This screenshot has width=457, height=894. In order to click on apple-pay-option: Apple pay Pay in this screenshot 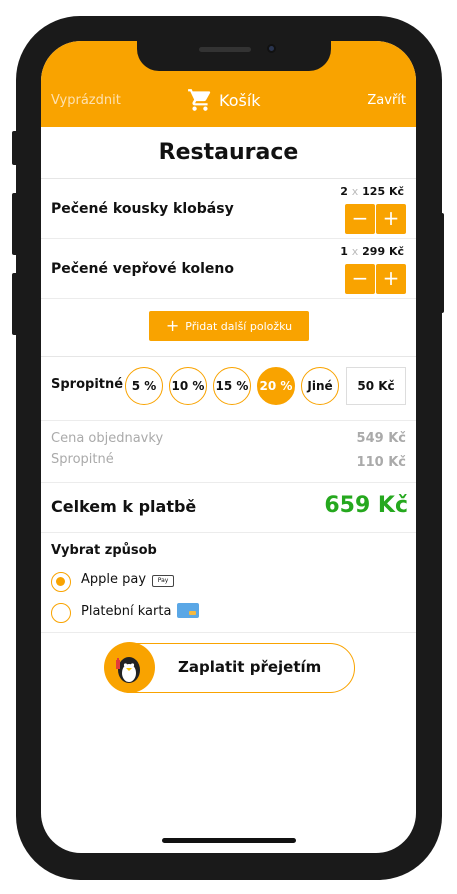, I will do `click(128, 579)`.